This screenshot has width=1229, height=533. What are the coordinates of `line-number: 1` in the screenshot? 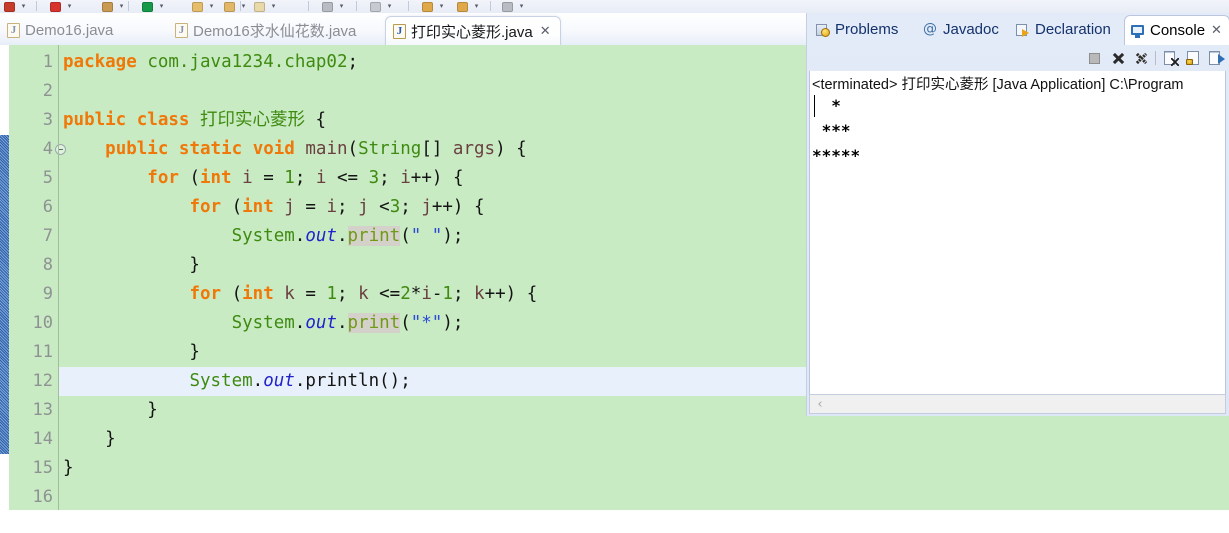 It's located at (47, 62).